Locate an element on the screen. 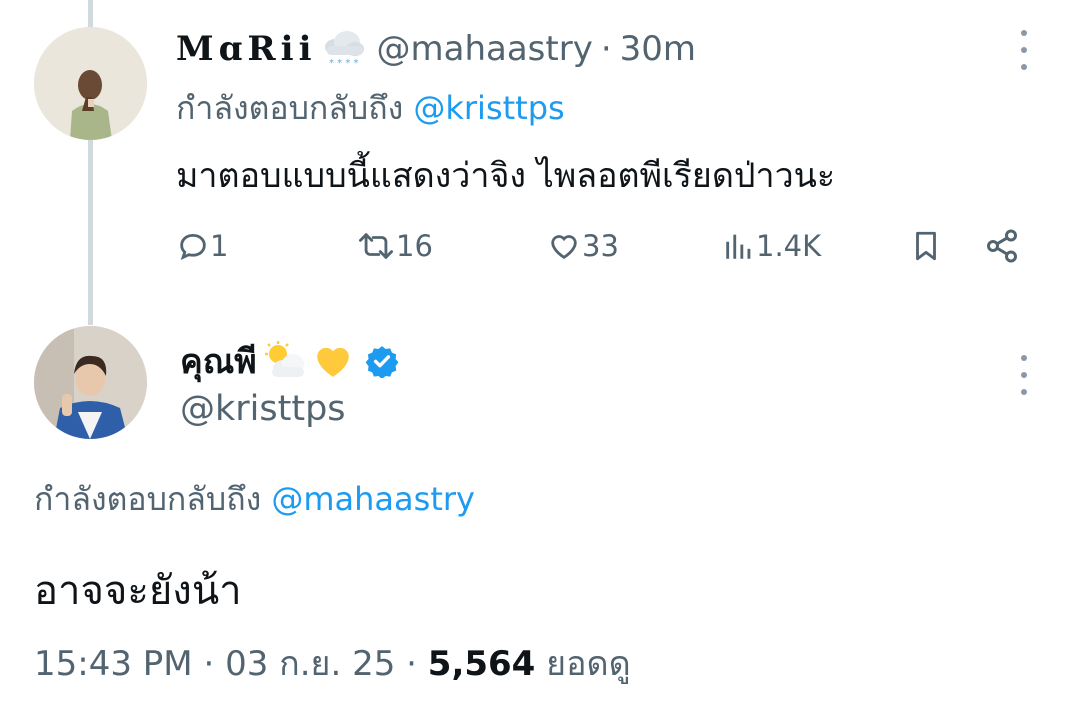 This screenshot has height=711, width=1080. tweet-text: อาจจะยังน้า is located at coordinates (138, 591).